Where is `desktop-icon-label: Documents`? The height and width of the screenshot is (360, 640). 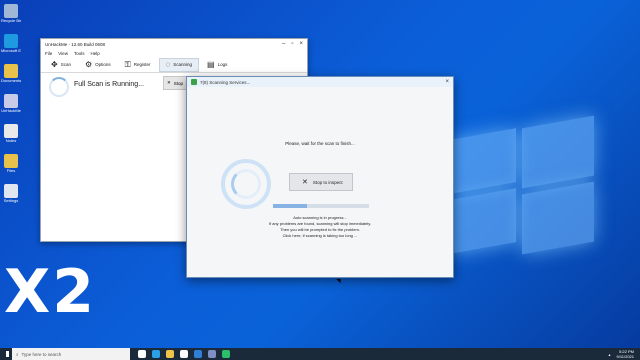 desktop-icon-label: Documents is located at coordinates (11, 80).